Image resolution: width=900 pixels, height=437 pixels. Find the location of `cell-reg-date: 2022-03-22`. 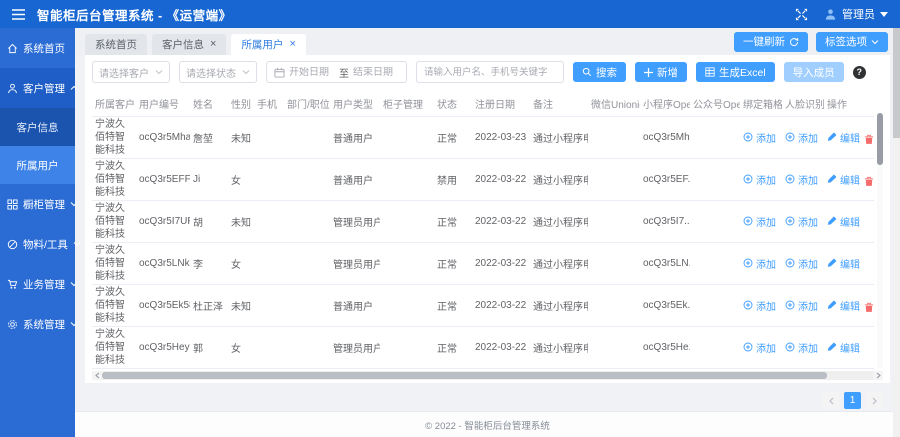

cell-reg-date: 2022-03-22 is located at coordinates (501, 263).